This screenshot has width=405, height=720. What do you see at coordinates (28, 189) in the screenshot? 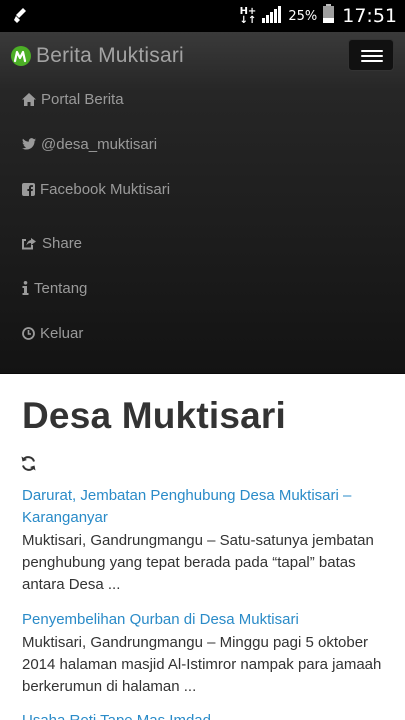
I see `facebook-icon` at bounding box center [28, 189].